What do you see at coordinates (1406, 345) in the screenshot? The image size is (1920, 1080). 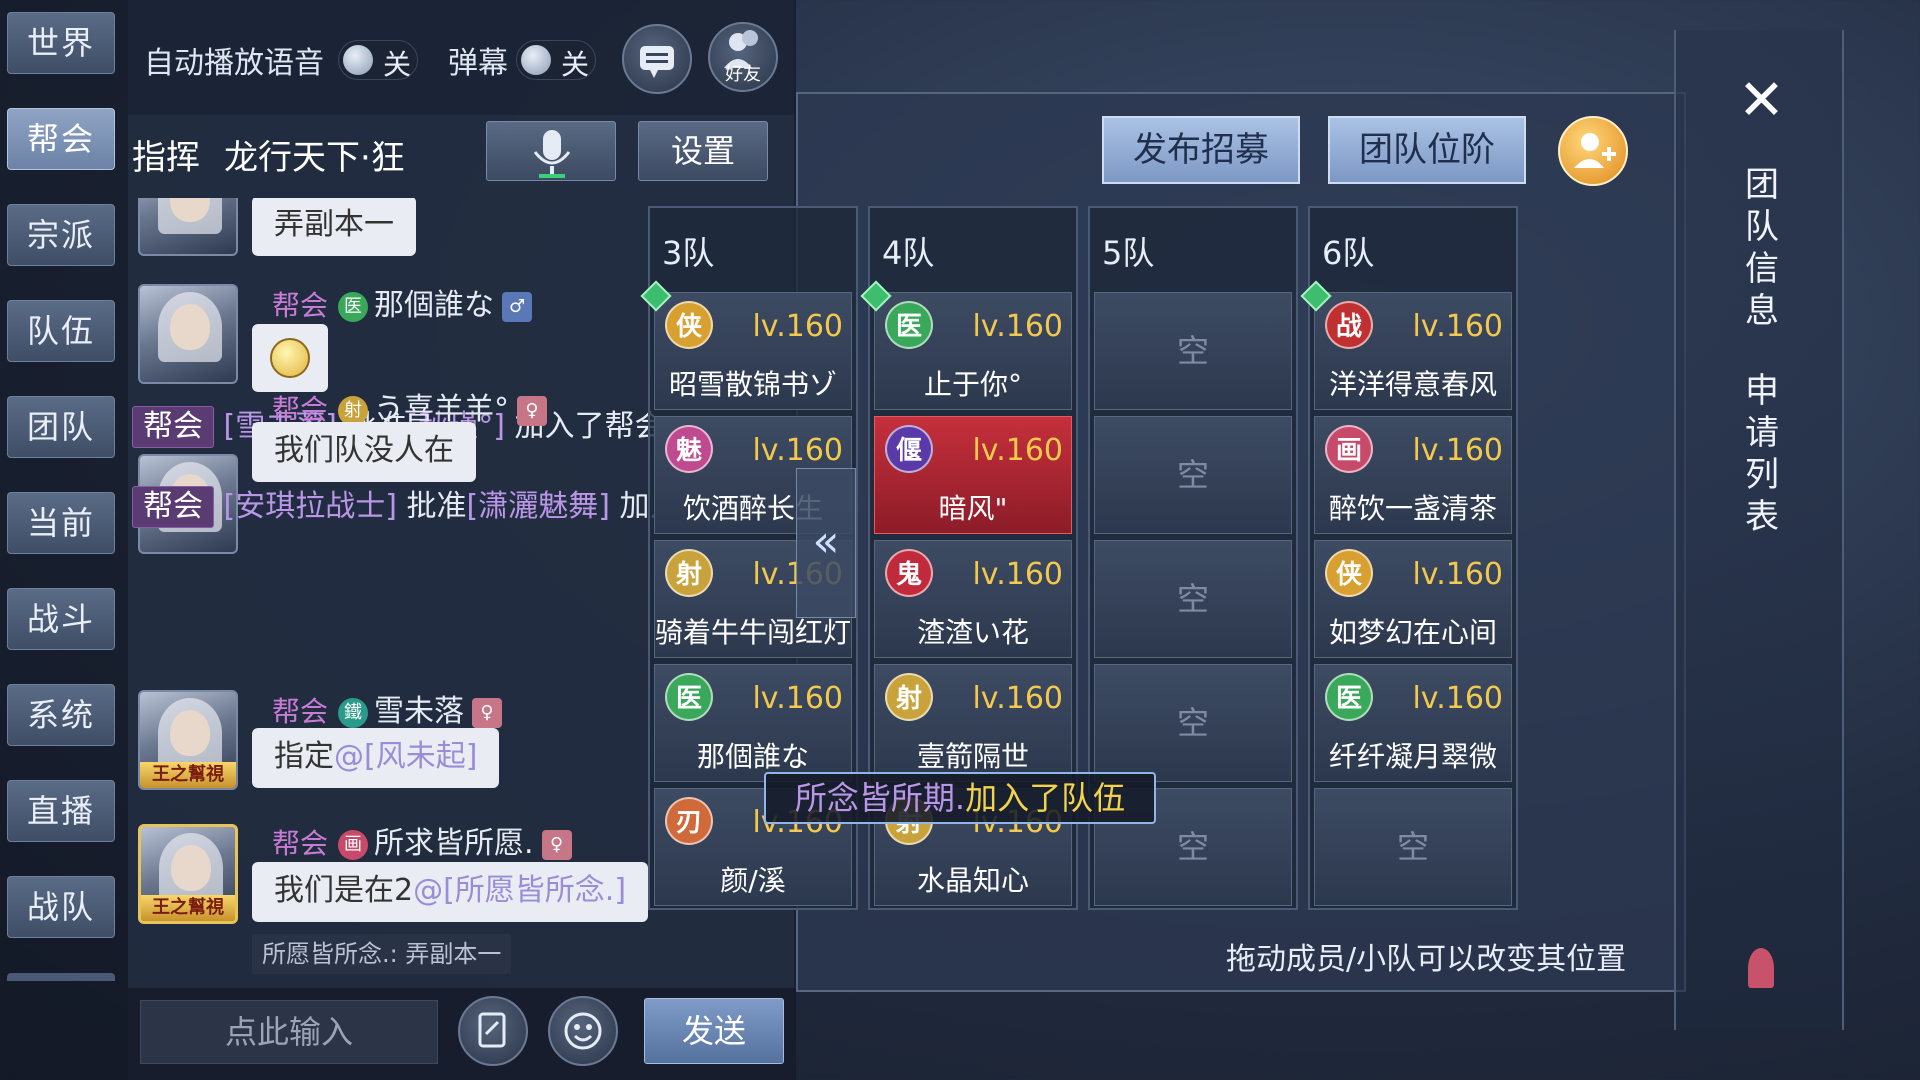 I see `member-slot: 战 lv.160 洋洋得意春风` at bounding box center [1406, 345].